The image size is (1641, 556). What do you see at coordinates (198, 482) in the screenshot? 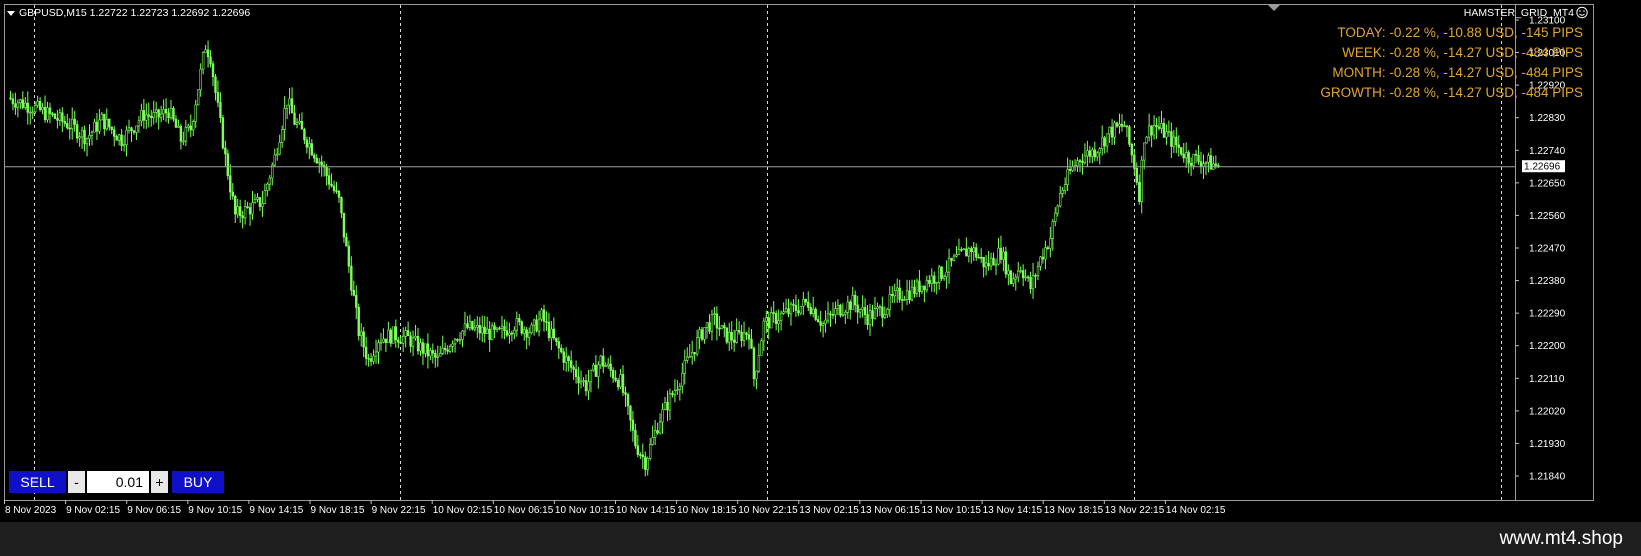
I see `buy-button: BUY` at bounding box center [198, 482].